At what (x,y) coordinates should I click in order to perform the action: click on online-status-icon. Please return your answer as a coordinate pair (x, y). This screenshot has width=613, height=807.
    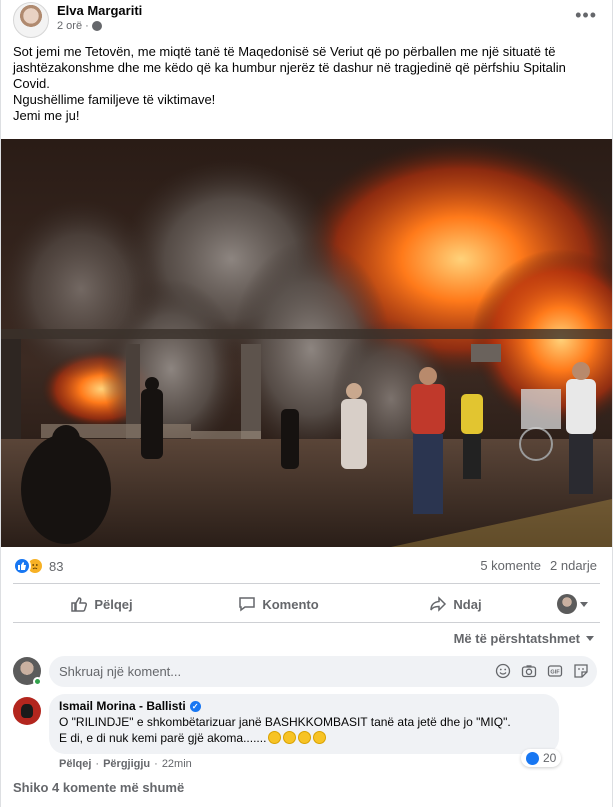
    Looking at the image, I should click on (37, 681).